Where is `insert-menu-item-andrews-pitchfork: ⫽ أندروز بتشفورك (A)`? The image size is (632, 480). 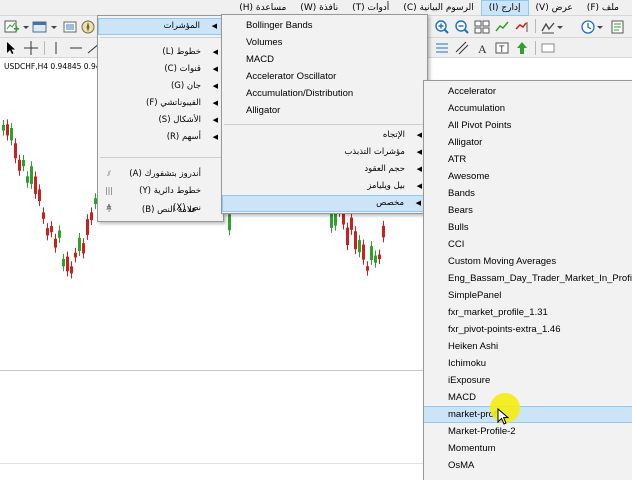 insert-menu-item-andrews-pitchfork: ⫽ أندروز بتشفورك (A) is located at coordinates (160, 174).